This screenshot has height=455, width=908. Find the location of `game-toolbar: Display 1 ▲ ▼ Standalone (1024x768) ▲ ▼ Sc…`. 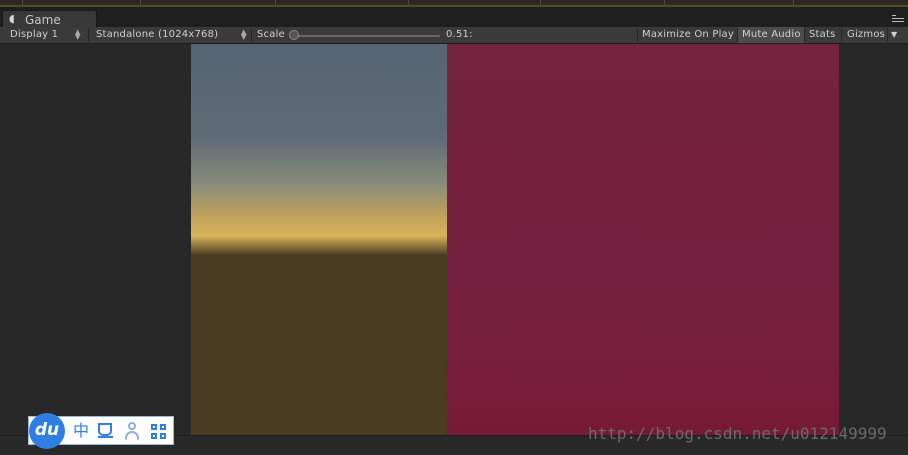

game-toolbar: Display 1 ▲ ▼ Standalone (1024x768) ▲ ▼ Sc… is located at coordinates (454, 35).